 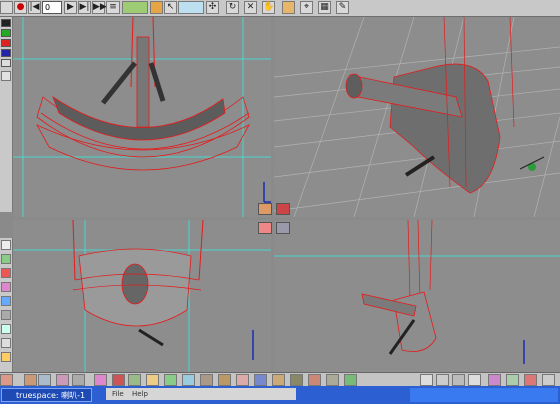 What do you see at coordinates (140, 394) in the screenshot?
I see `menu-help: Help` at bounding box center [140, 394].